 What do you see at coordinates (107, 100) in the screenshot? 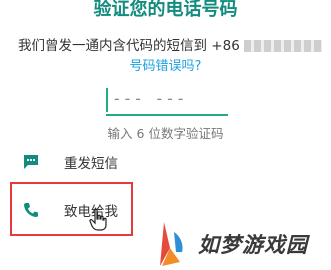
I see `text-cursor` at bounding box center [107, 100].